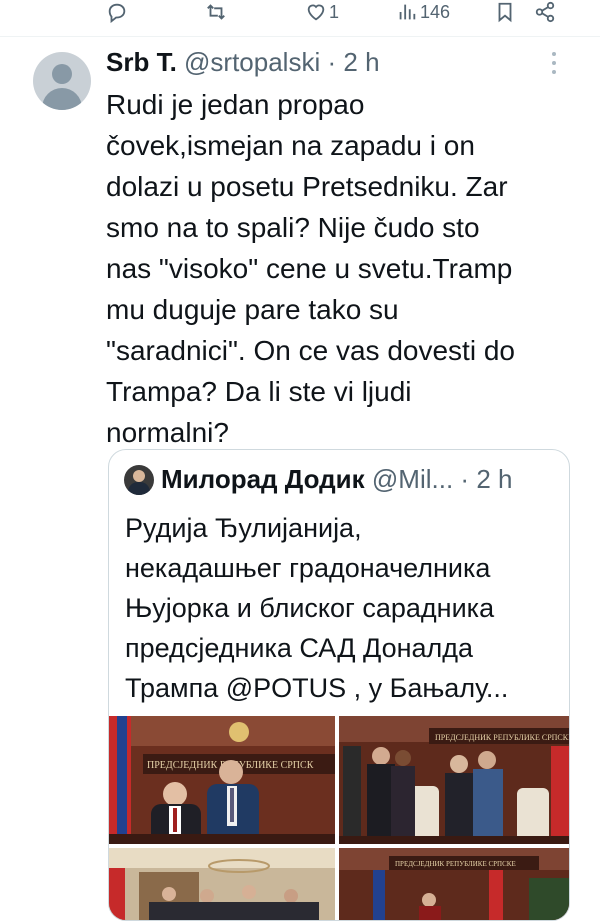 This screenshot has height=921, width=600. Describe the element at coordinates (167, 432) in the screenshot. I see `tweet-text-line: normalni?` at that location.